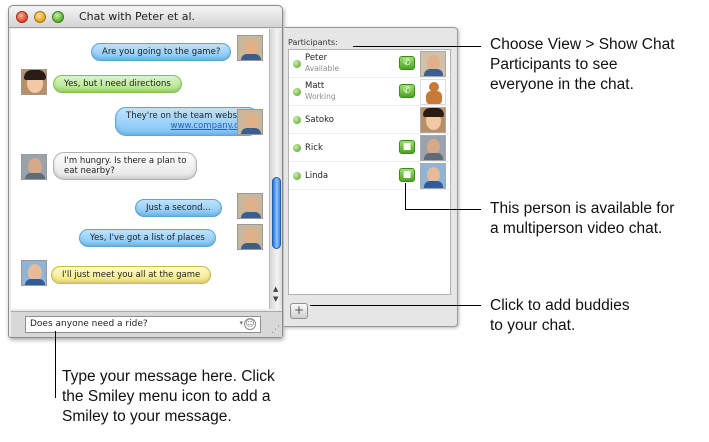 The width and height of the screenshot is (709, 442). What do you see at coordinates (582, 208) in the screenshot?
I see `callout-text: This person is available for` at bounding box center [582, 208].